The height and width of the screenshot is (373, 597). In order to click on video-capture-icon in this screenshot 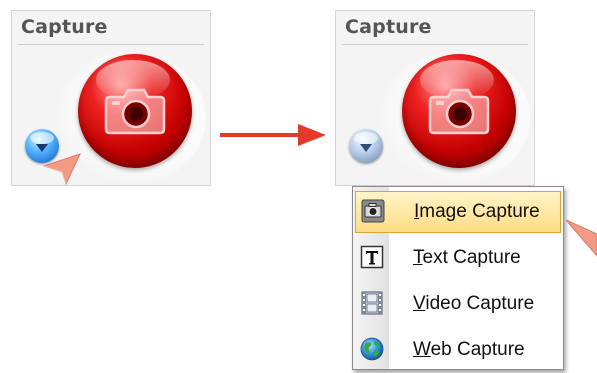, I will do `click(372, 303)`.